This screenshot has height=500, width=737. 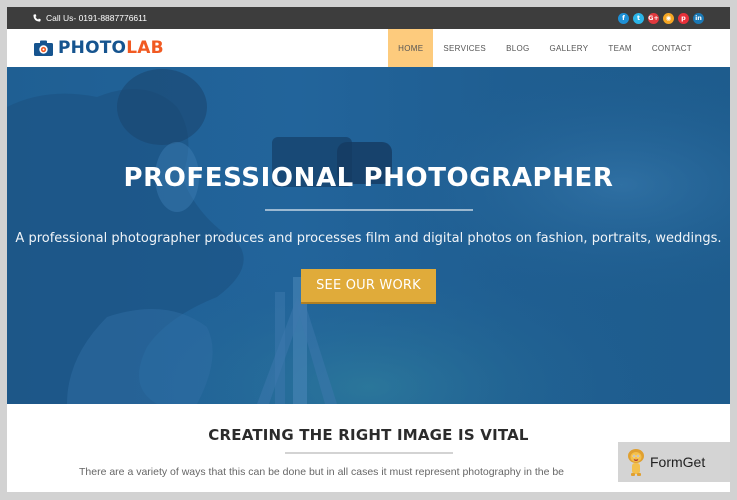 What do you see at coordinates (653, 18) in the screenshot?
I see `google-plus-icon: G+` at bounding box center [653, 18].